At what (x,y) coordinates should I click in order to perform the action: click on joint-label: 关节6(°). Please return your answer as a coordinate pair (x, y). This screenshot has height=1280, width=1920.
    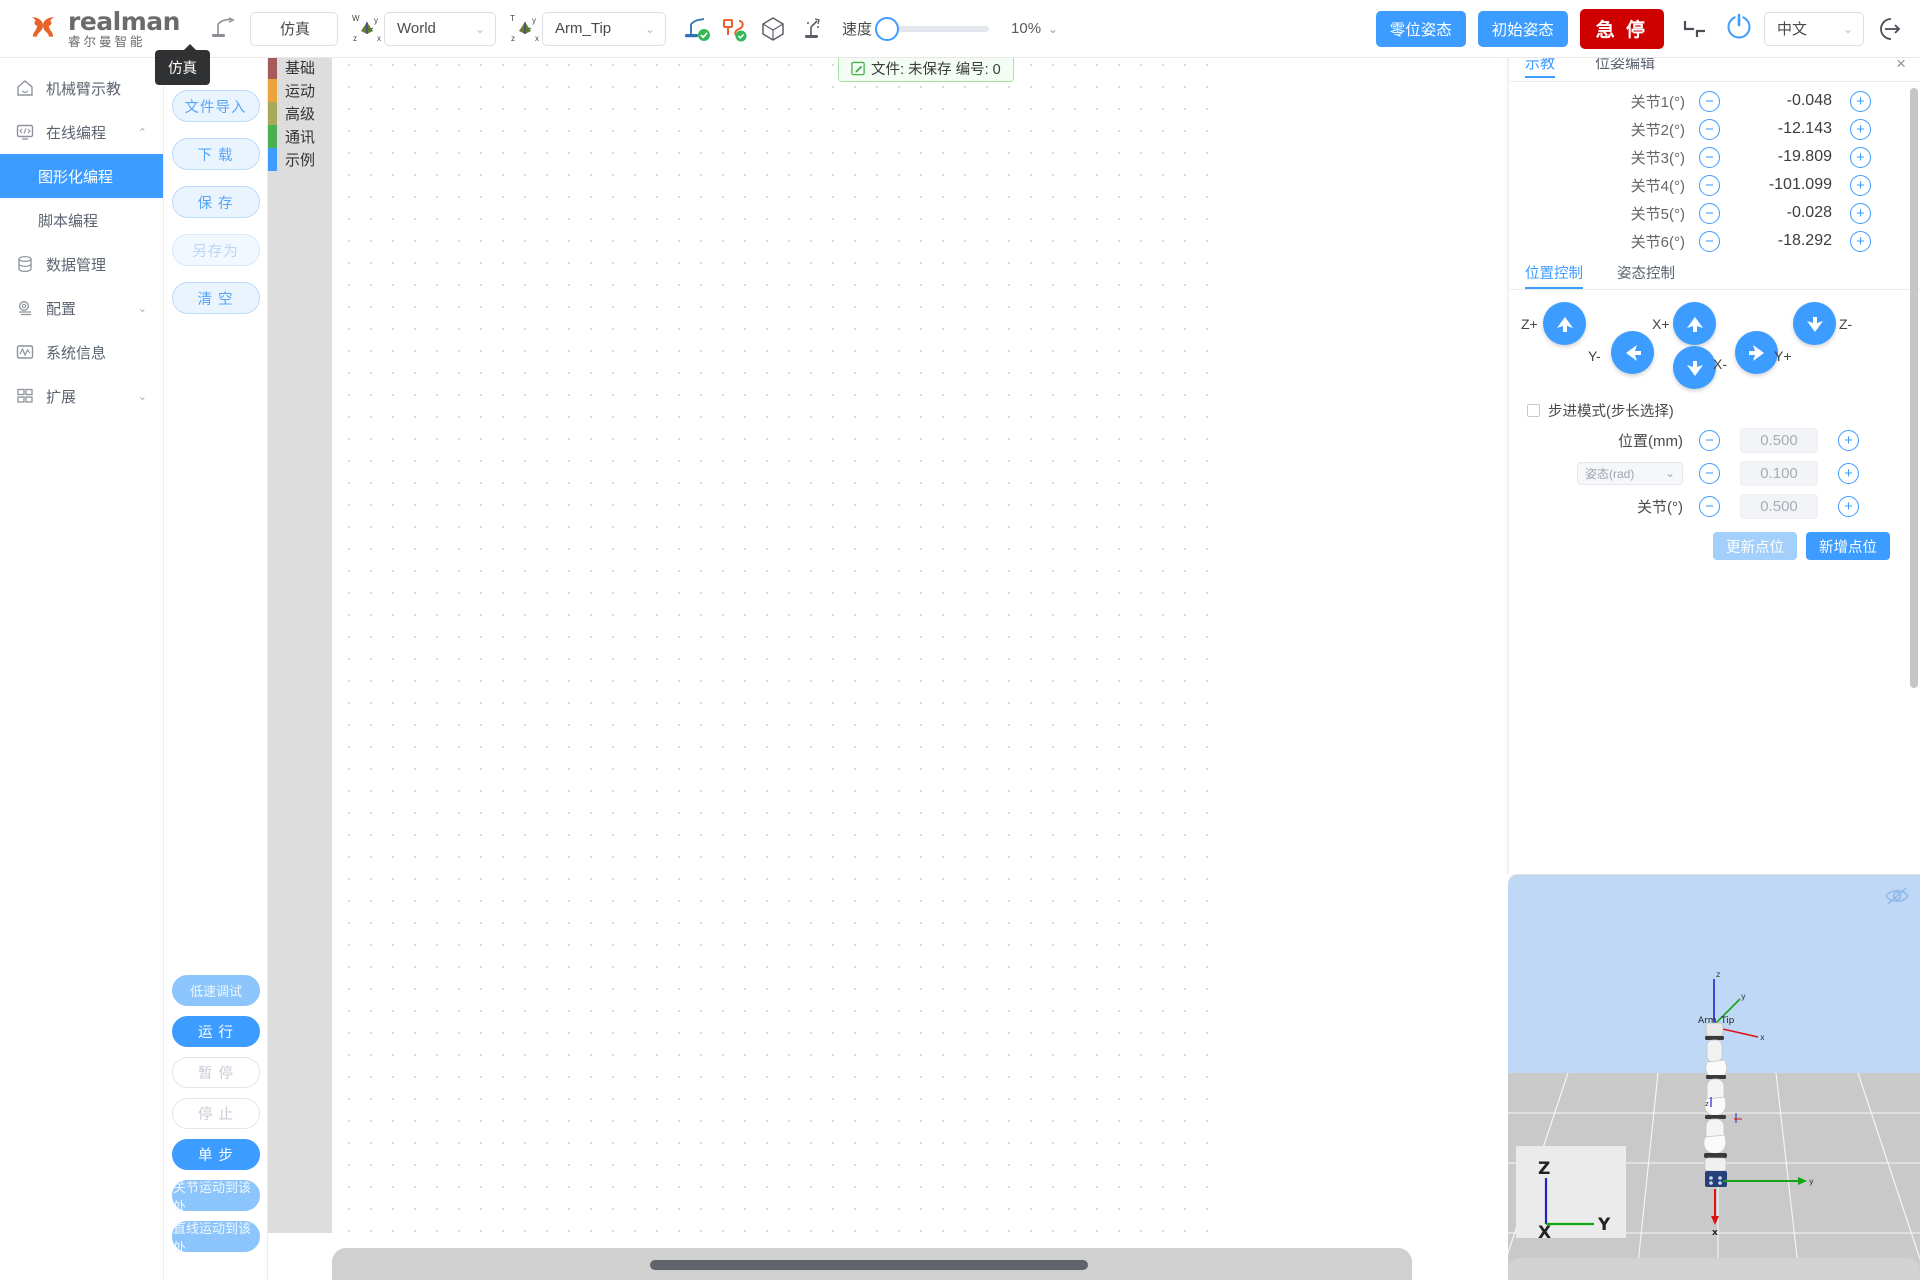
    Looking at the image, I should click on (1657, 242).